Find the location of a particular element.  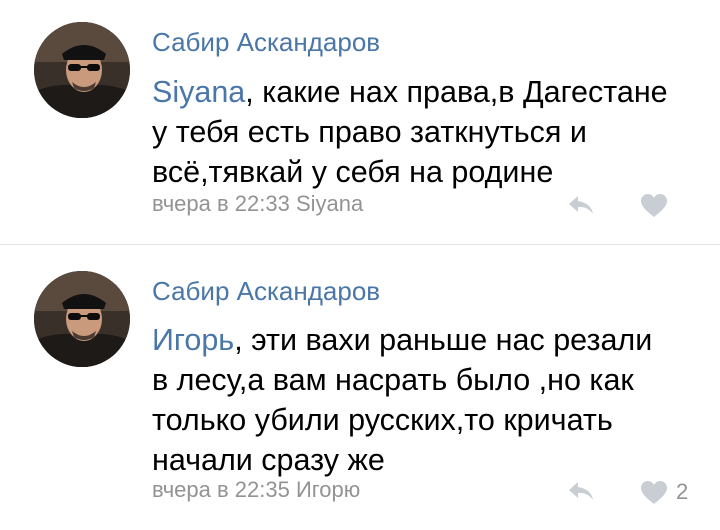

comment-text-line: всё,тявкай у себя на родине is located at coordinates (353, 172).